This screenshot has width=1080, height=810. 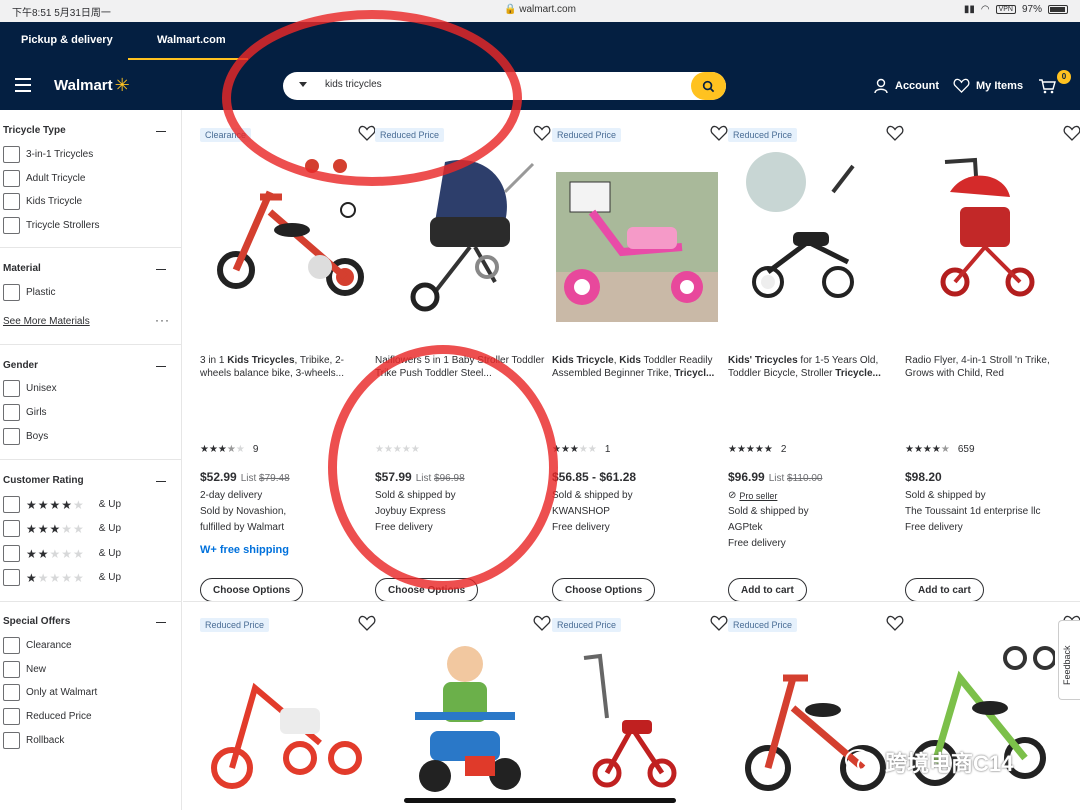 What do you see at coordinates (37, 645) in the screenshot?
I see `filter-option: Clearance` at bounding box center [37, 645].